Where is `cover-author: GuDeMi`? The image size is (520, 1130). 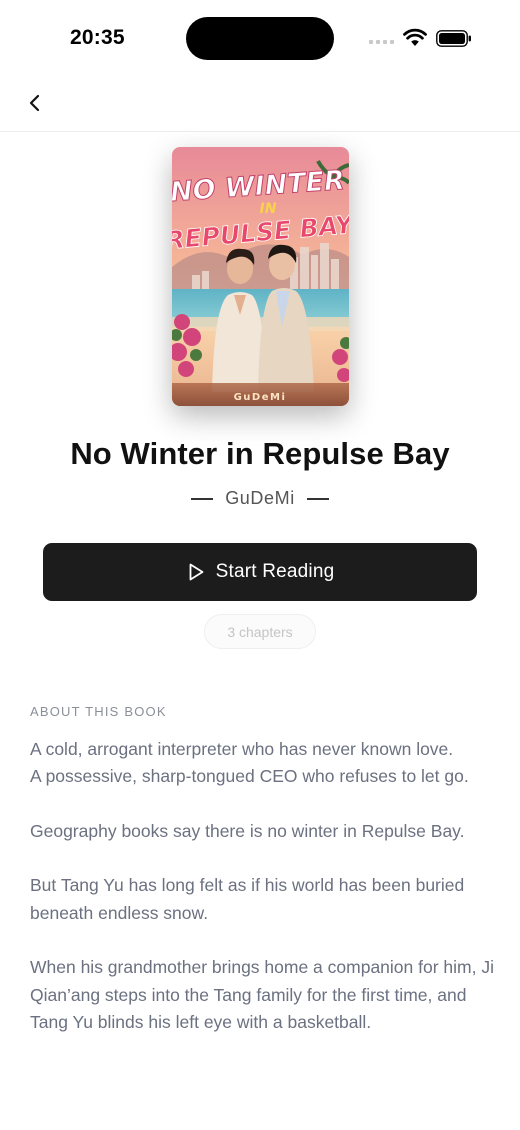
cover-author: GuDeMi is located at coordinates (260, 397).